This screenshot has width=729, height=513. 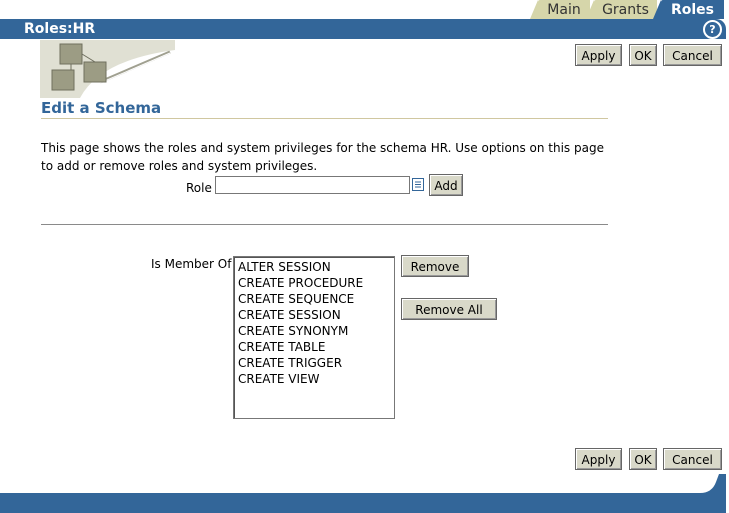 I want to click on apply-button-bottom: Apply, so click(x=598, y=459).